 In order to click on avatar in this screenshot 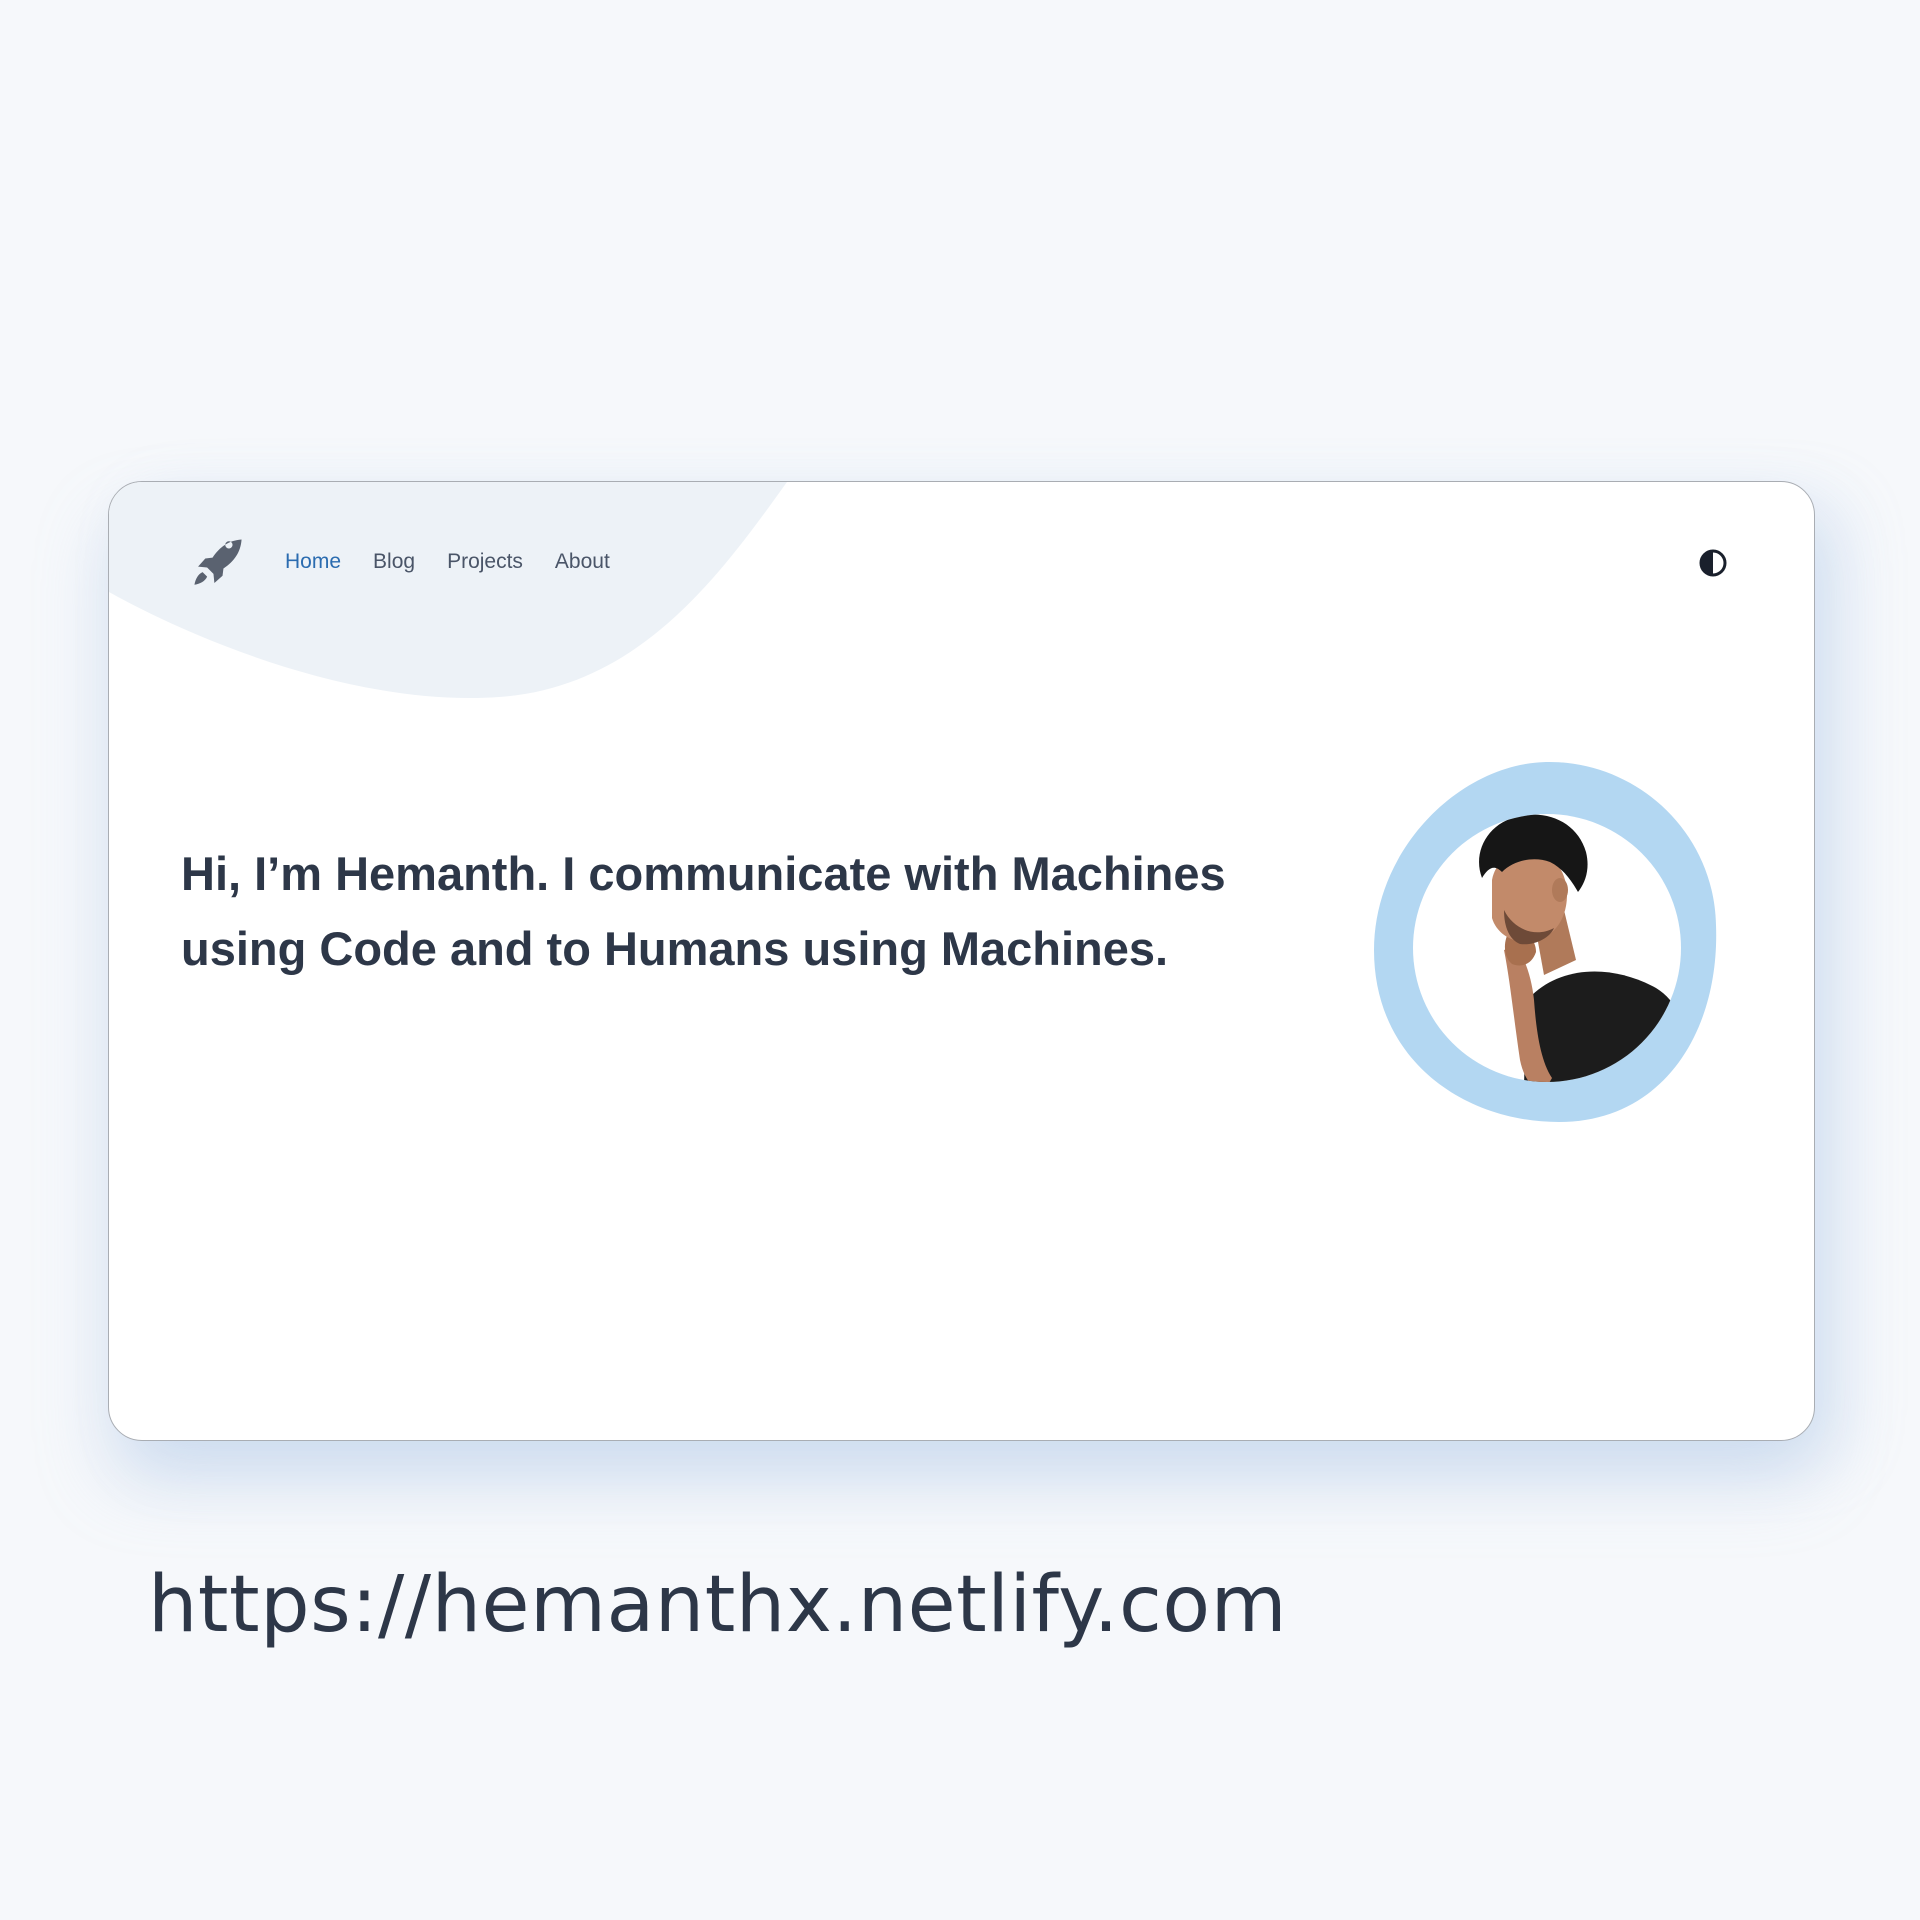, I will do `click(1545, 941)`.